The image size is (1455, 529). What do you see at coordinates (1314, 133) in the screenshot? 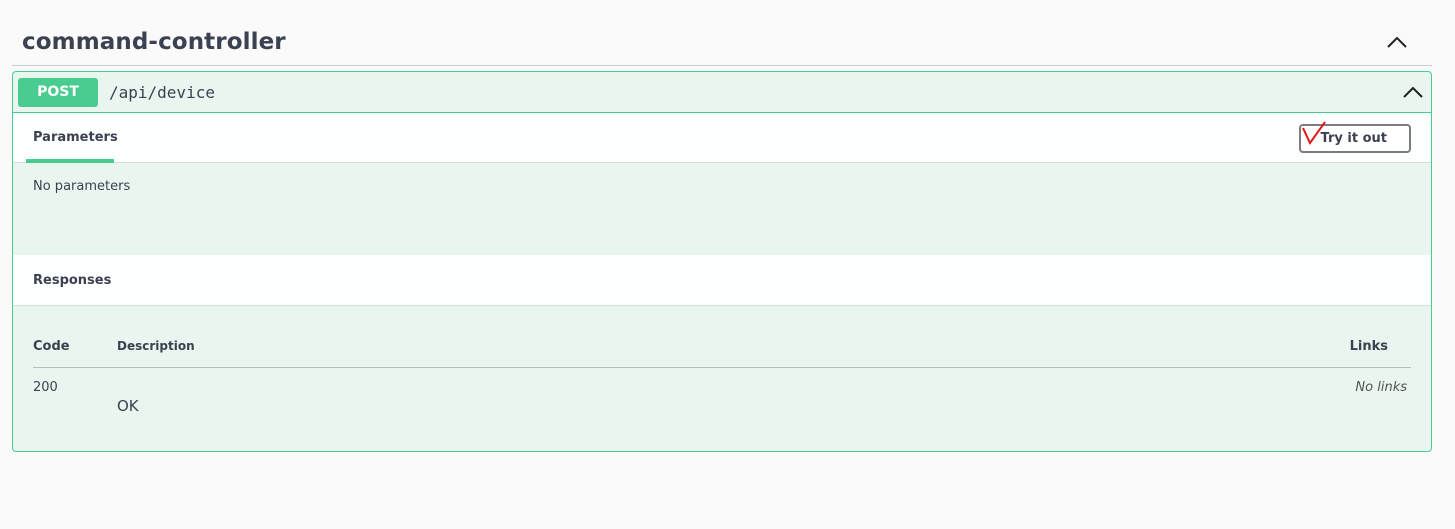
I see `checkmark-icon` at bounding box center [1314, 133].